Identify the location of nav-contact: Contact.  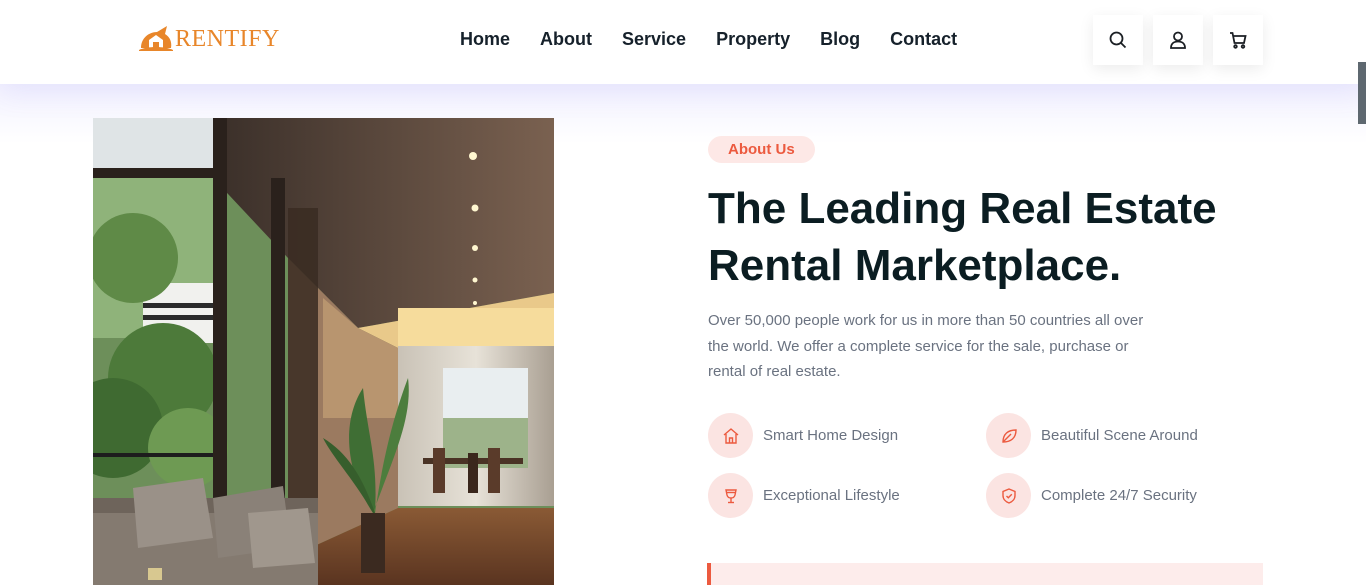
(923, 39).